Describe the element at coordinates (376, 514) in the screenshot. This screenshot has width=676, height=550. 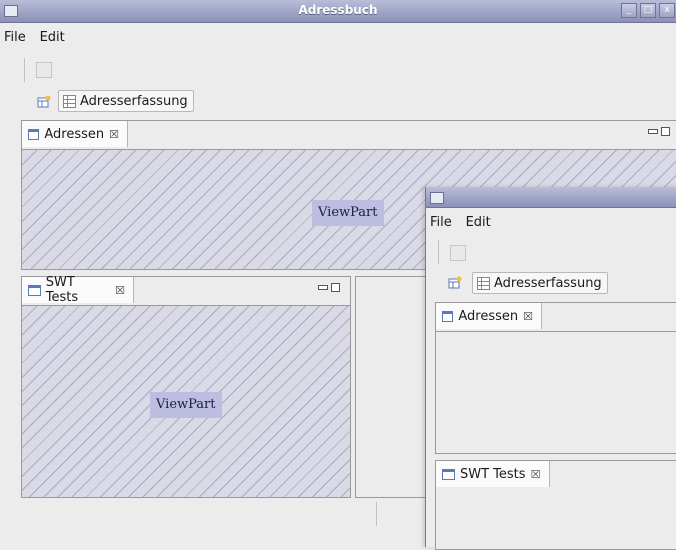
I see `status-bar-separator` at that location.